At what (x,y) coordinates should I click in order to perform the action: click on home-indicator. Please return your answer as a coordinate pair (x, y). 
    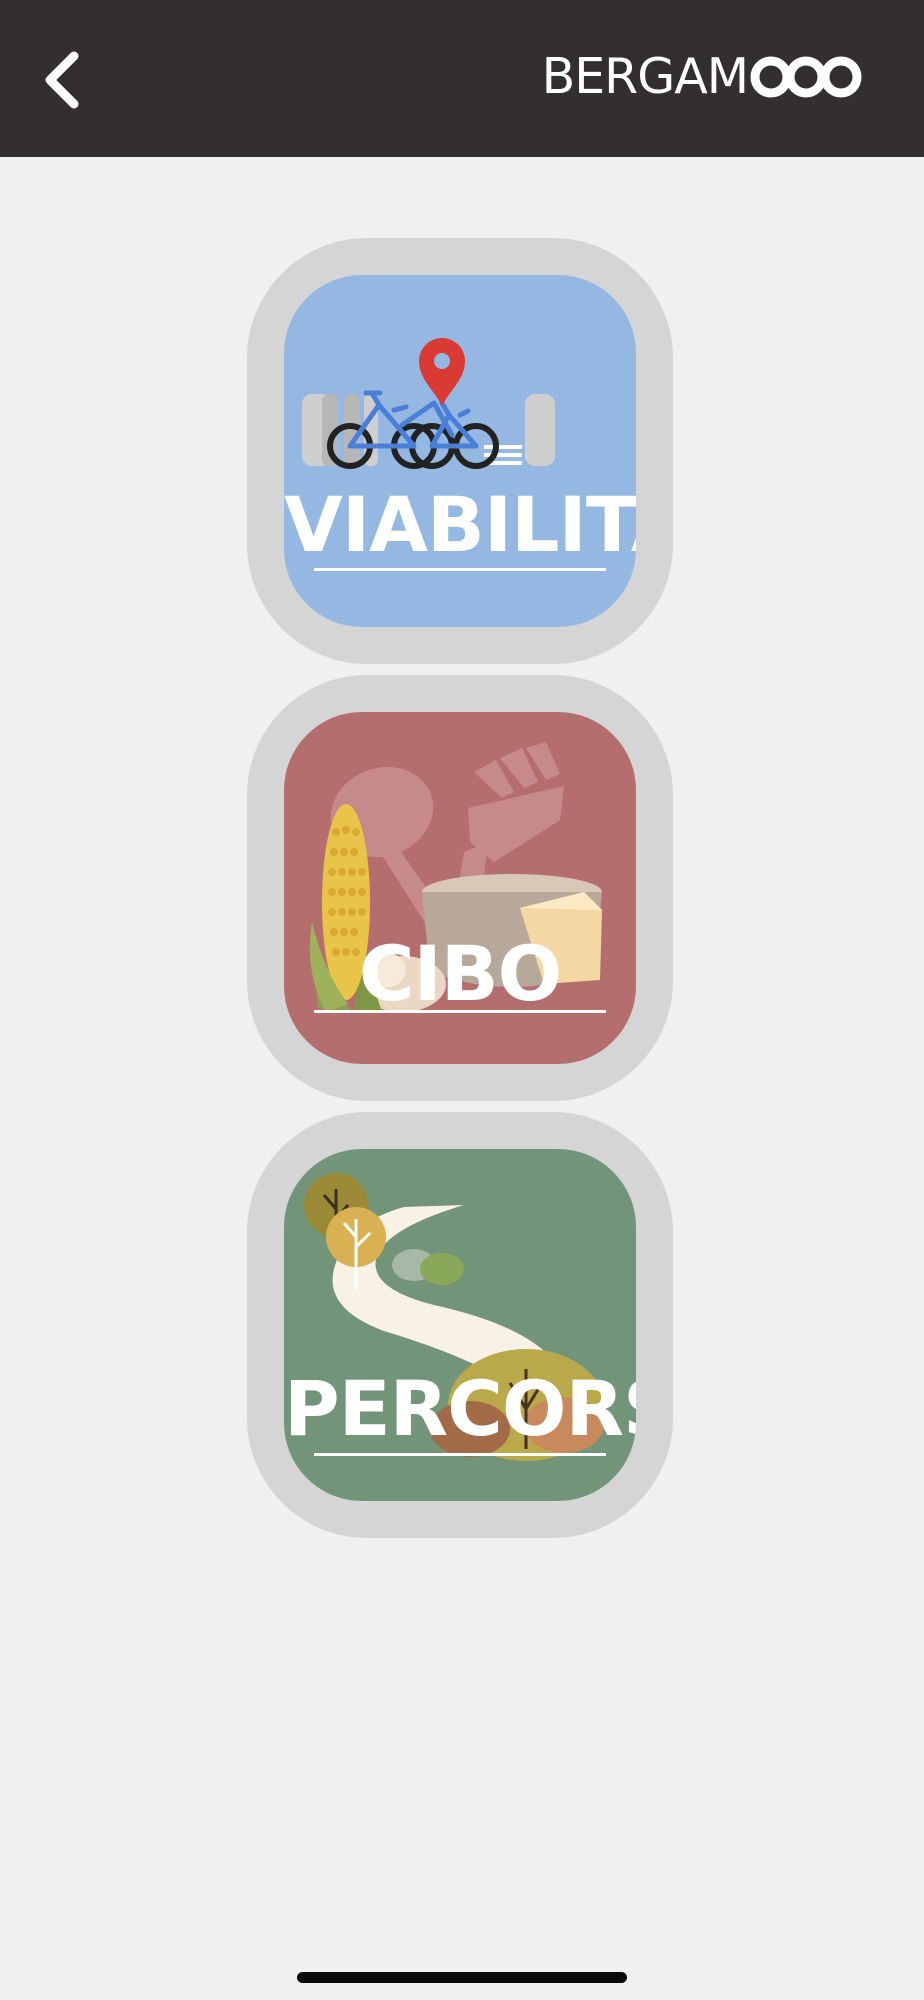
    Looking at the image, I should click on (462, 1977).